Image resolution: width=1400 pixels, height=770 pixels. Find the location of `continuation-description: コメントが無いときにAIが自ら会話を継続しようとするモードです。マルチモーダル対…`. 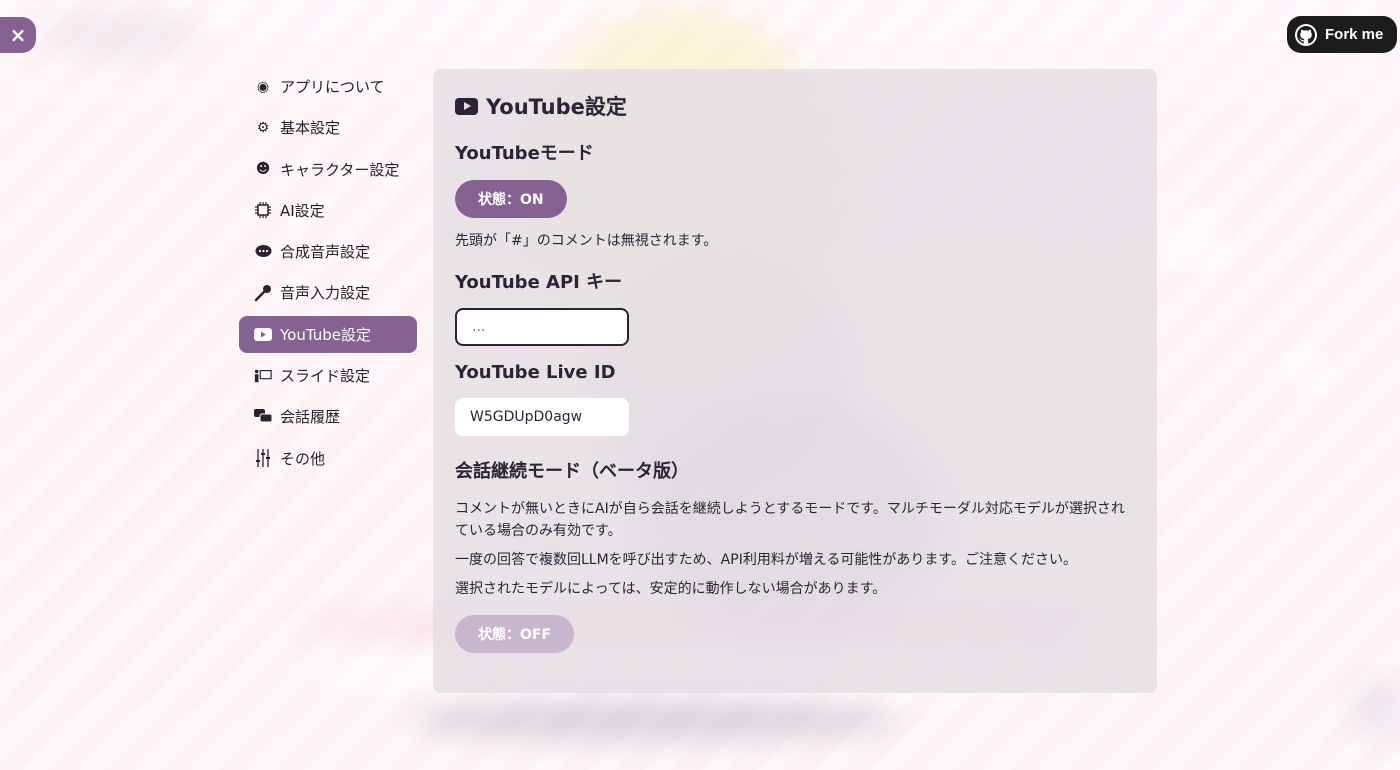

continuation-description: コメントが無いときにAIが自ら会話を継続しようとするモードです。マルチモーダル対… is located at coordinates (790, 520).